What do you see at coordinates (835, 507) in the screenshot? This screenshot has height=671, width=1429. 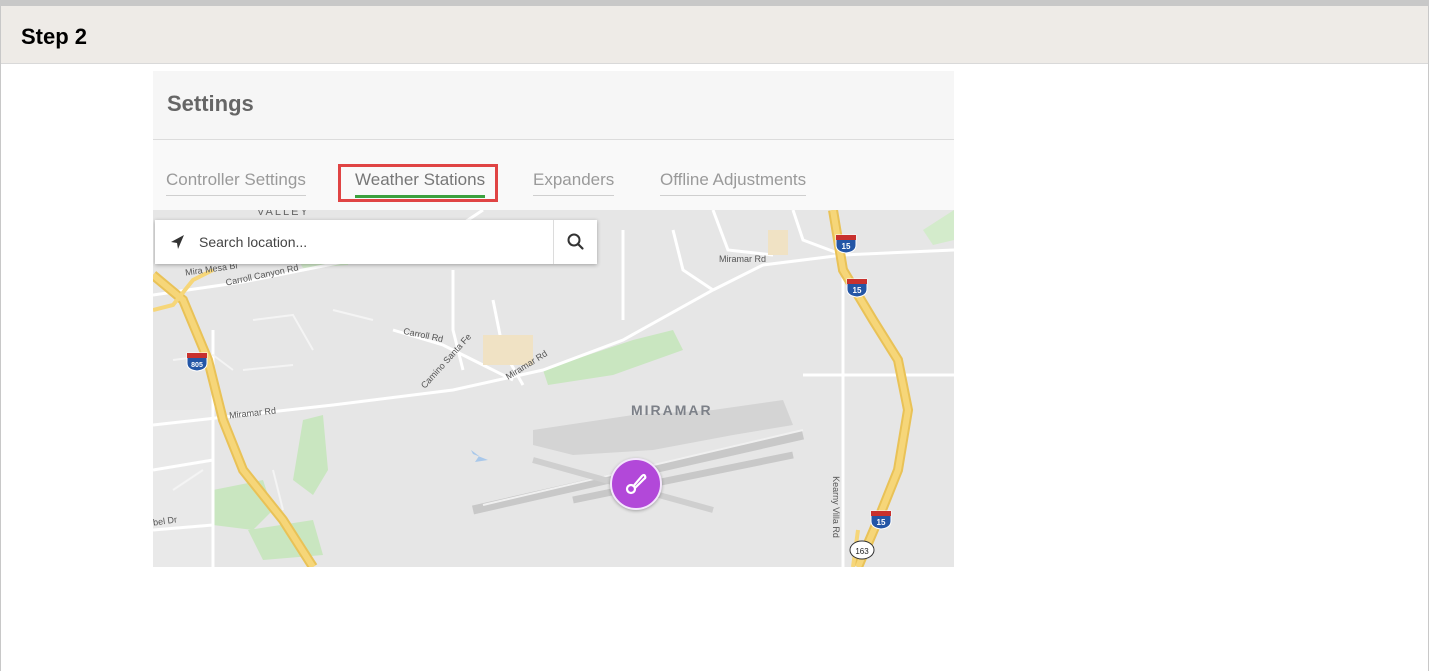 I see `map-label-kearny-villa: Kearny Villa Rd` at bounding box center [835, 507].